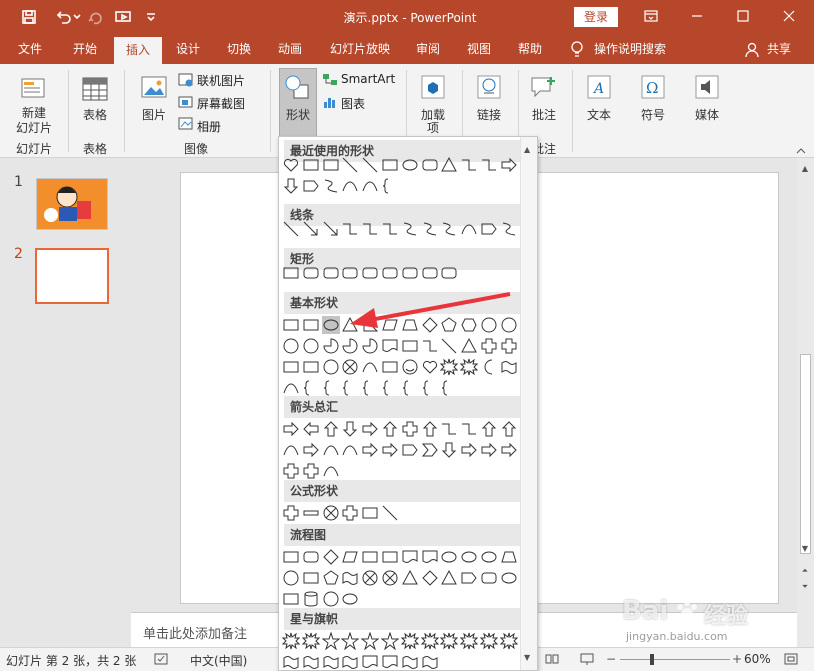 Image resolution: width=814 pixels, height=671 pixels. I want to click on login-button: 登录, so click(596, 17).